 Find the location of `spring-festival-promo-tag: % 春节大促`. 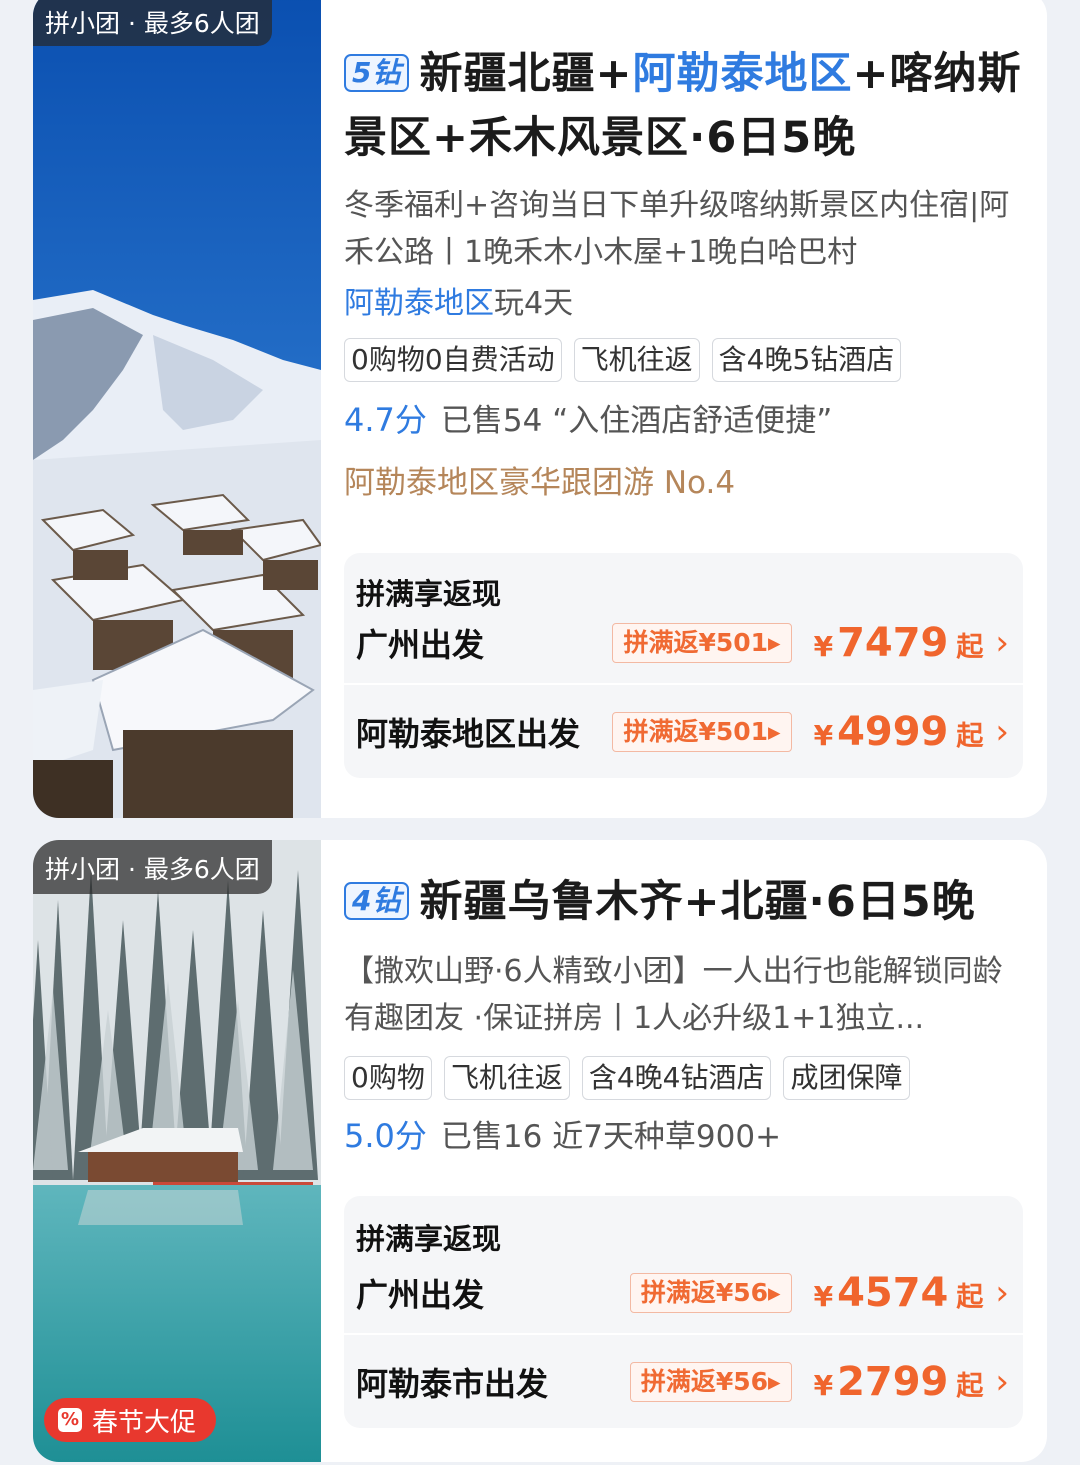

spring-festival-promo-tag: % 春节大促 is located at coordinates (130, 1420).